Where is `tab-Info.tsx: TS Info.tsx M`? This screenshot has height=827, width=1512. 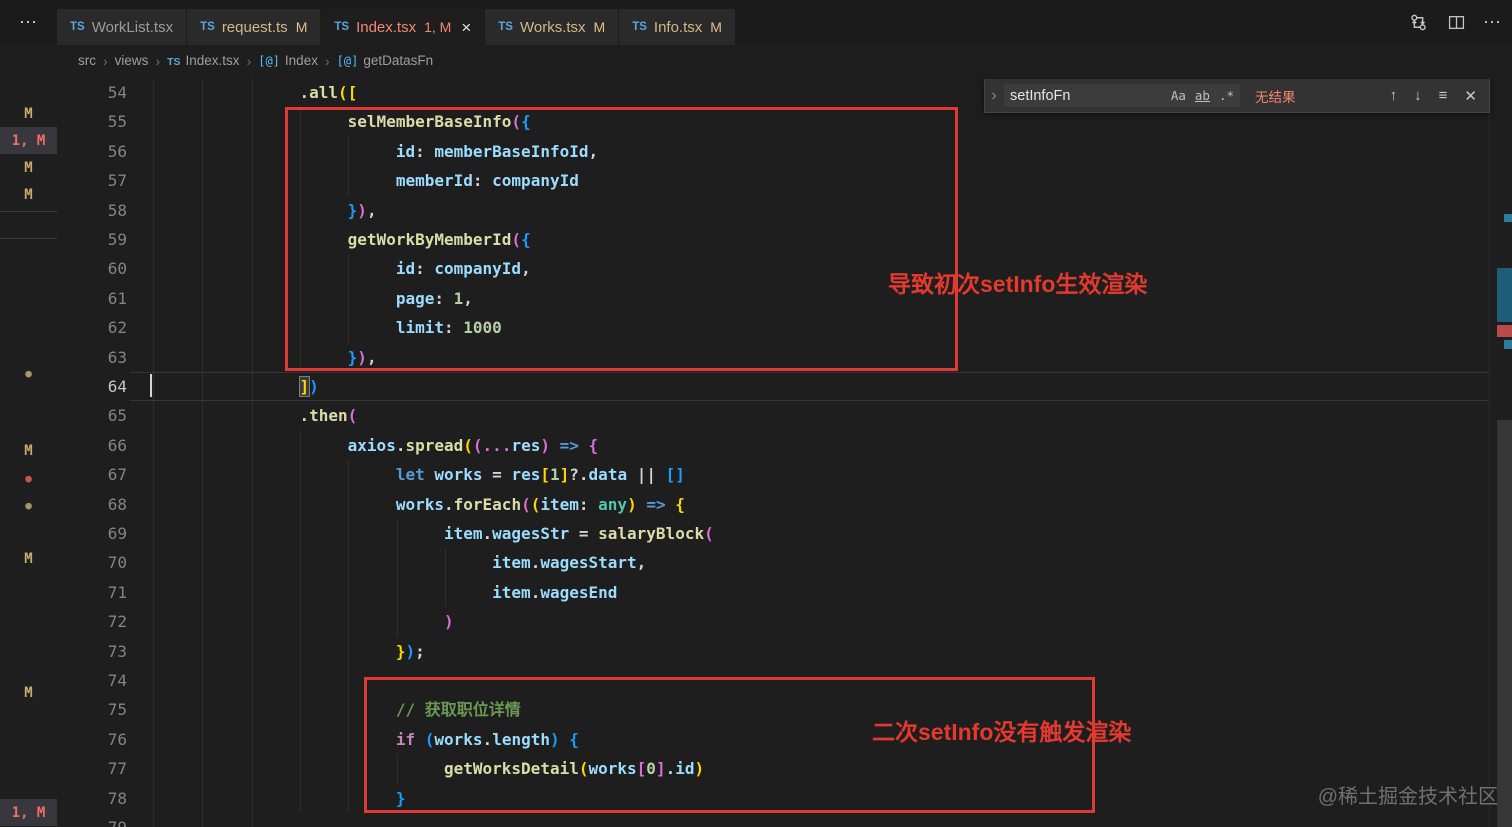 tab-Info.tsx: TS Info.tsx M is located at coordinates (677, 27).